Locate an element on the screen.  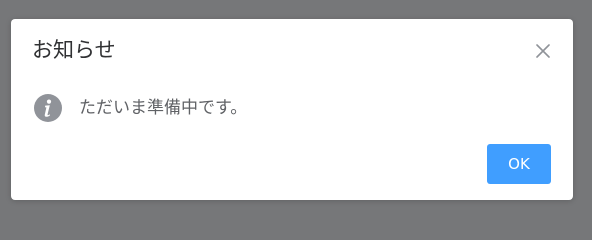
close-button is located at coordinates (543, 51).